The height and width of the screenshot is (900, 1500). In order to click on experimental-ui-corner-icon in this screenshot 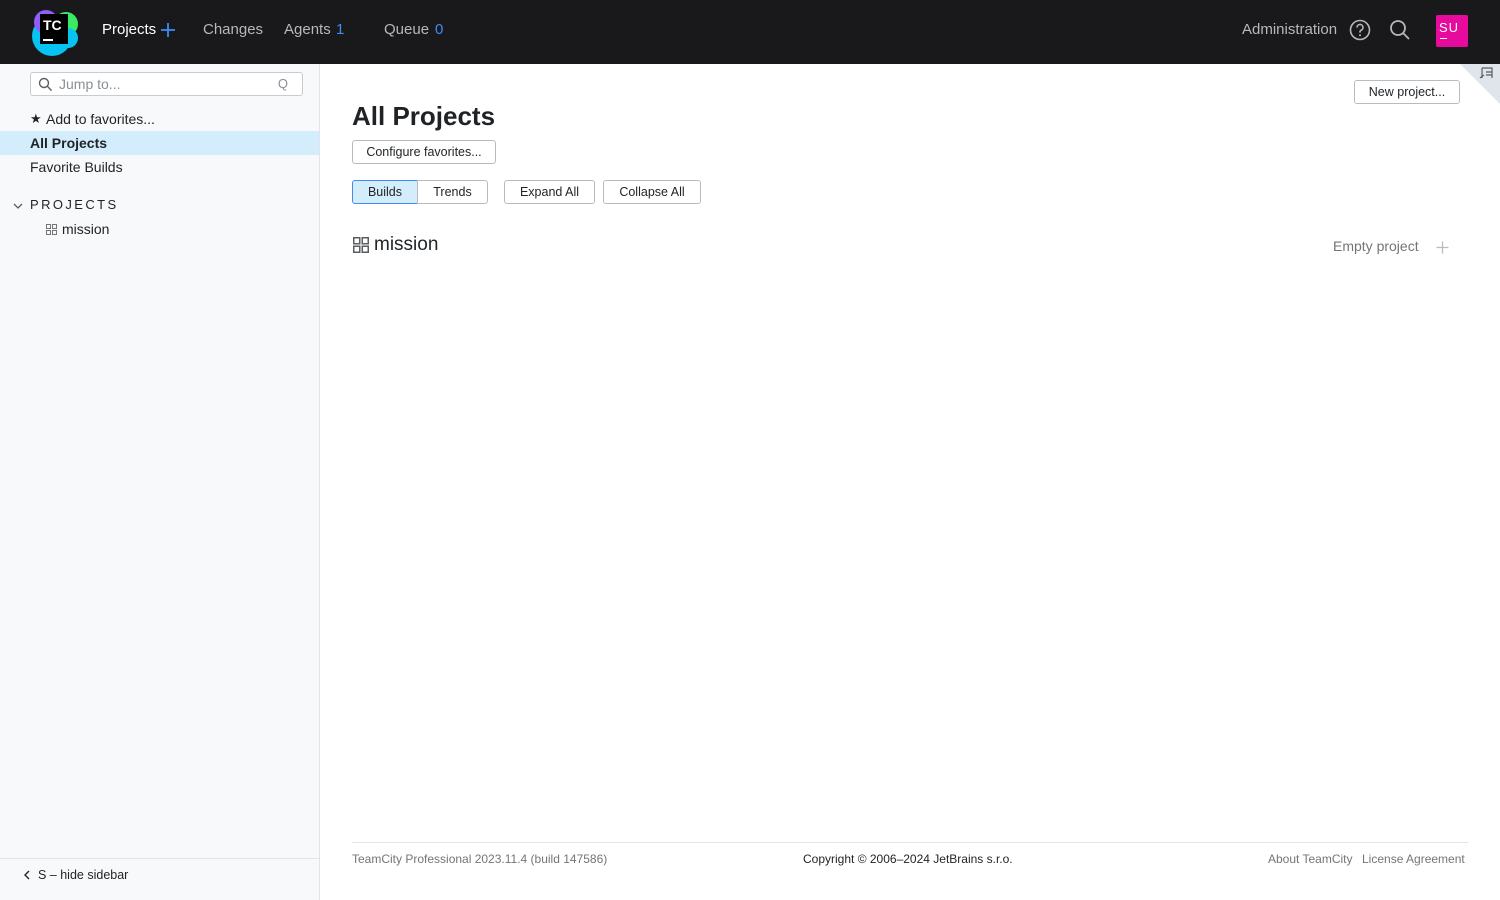, I will do `click(1480, 84)`.